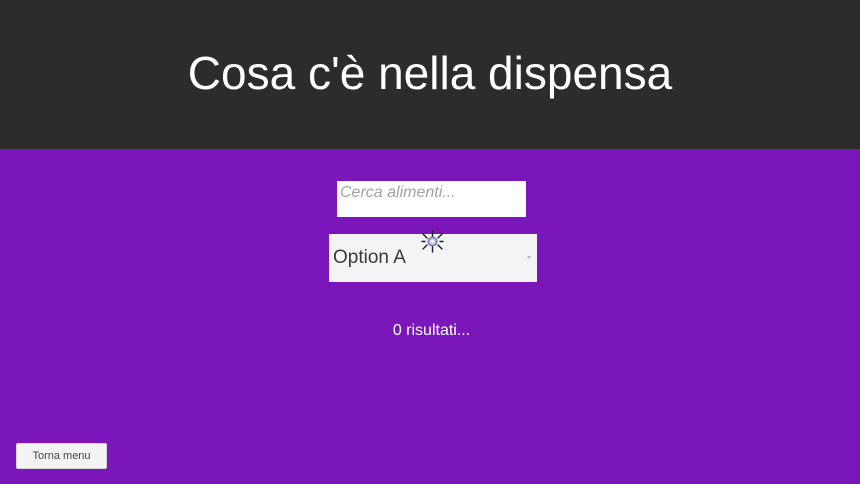  What do you see at coordinates (369, 257) in the screenshot?
I see `select-value: Option A` at bounding box center [369, 257].